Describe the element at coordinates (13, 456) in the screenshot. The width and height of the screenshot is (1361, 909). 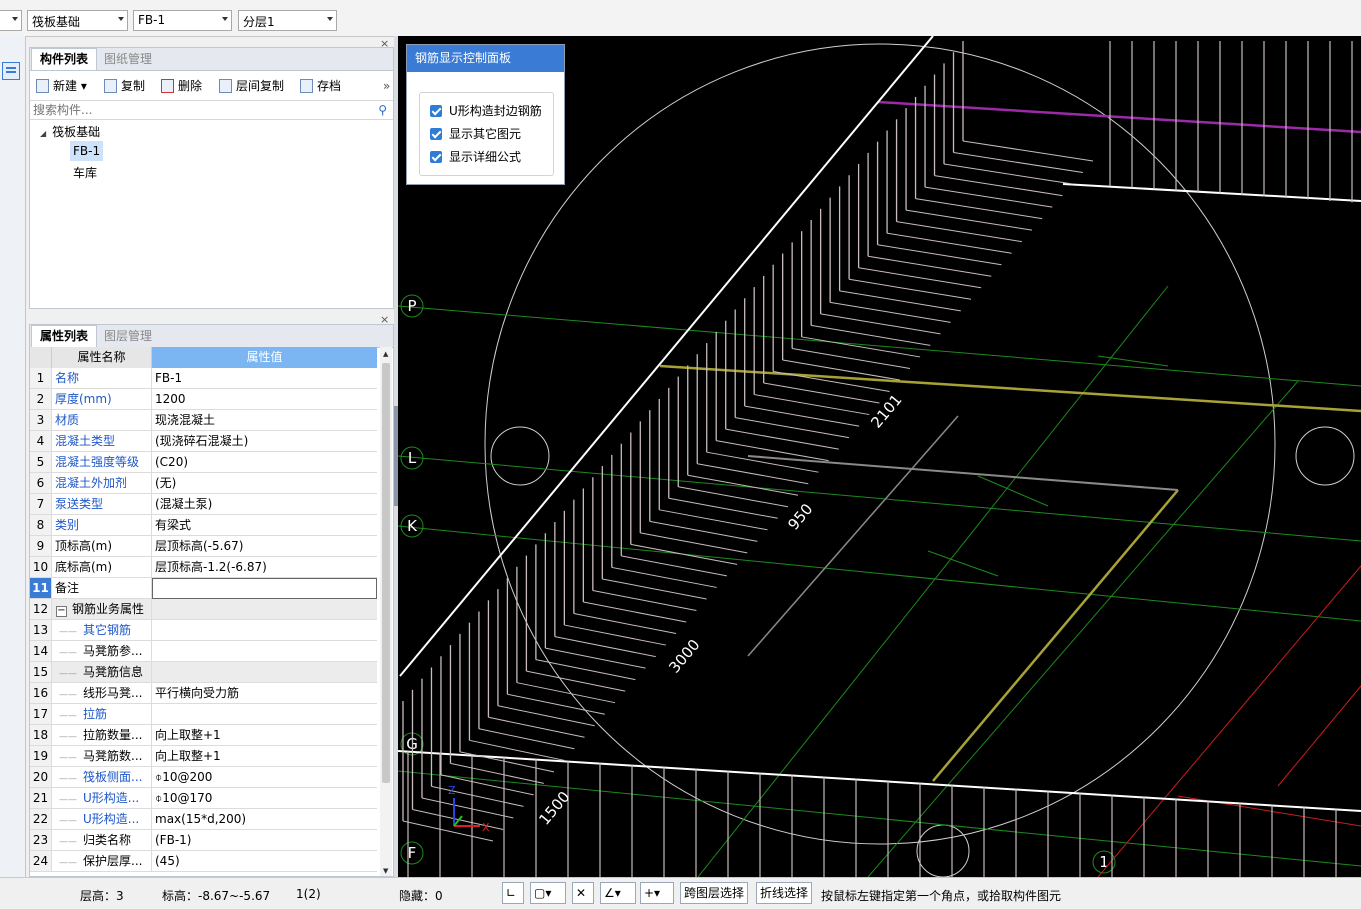
I see `left-side-strip` at that location.